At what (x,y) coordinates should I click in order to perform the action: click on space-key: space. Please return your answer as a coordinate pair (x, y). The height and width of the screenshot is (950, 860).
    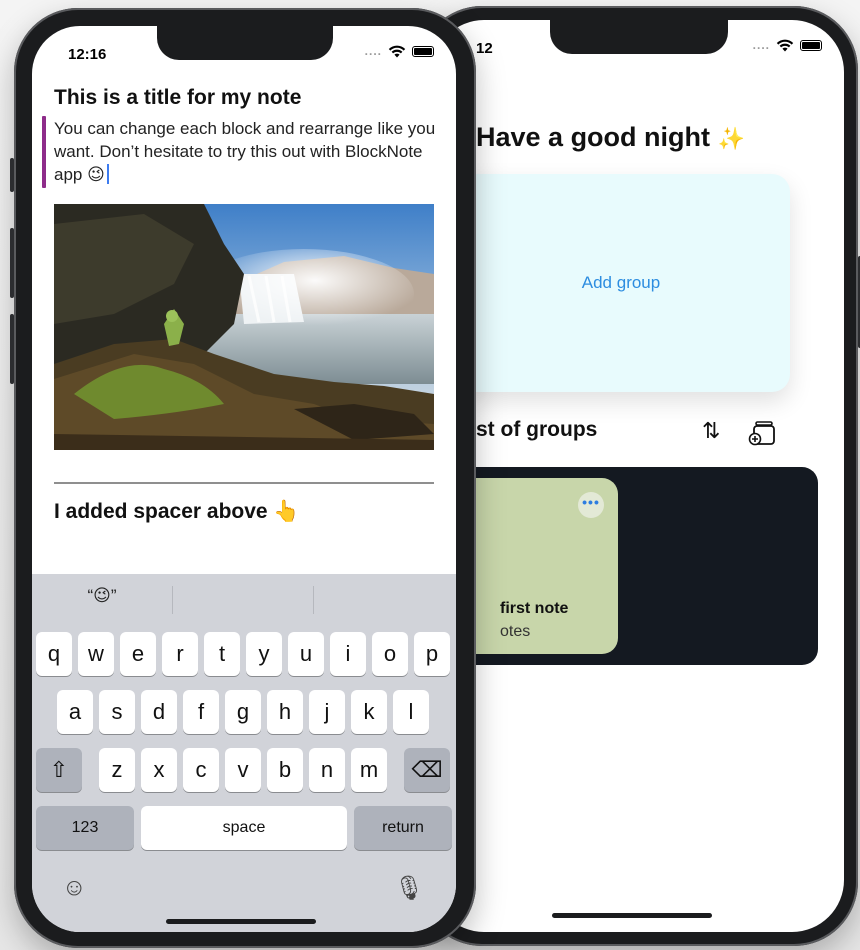
    Looking at the image, I should click on (244, 828).